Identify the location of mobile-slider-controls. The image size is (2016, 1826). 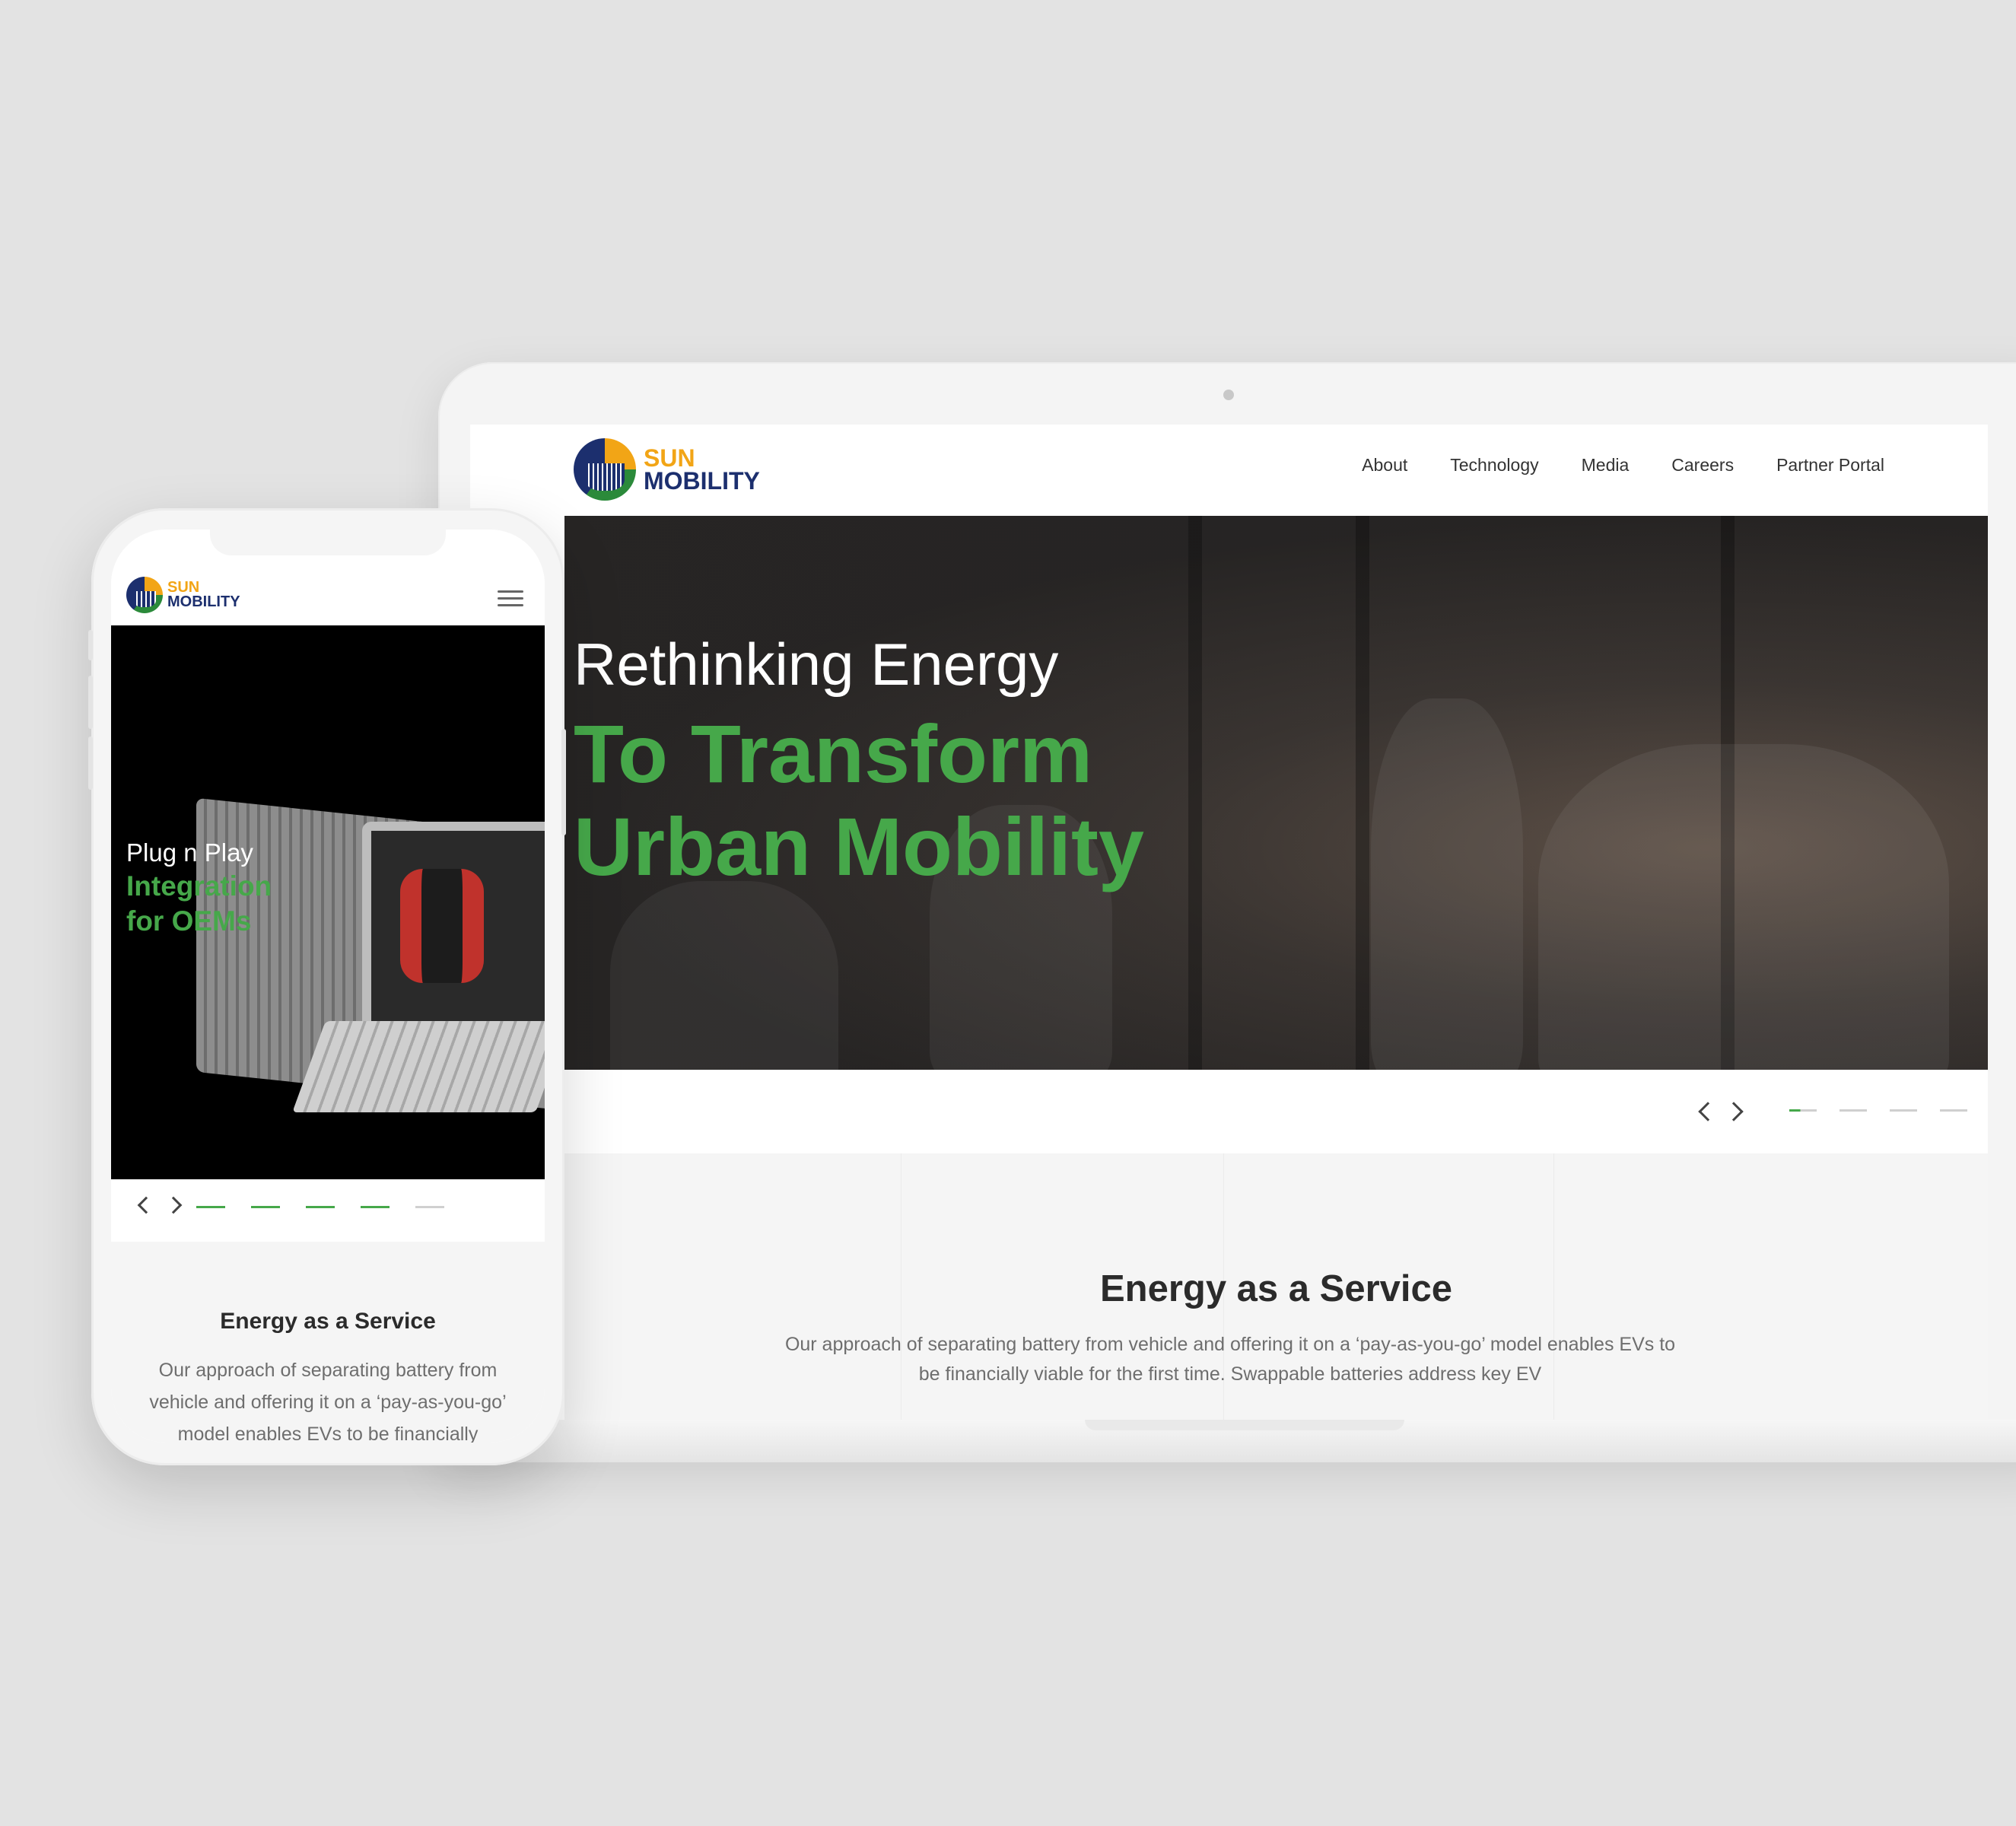
(328, 1210).